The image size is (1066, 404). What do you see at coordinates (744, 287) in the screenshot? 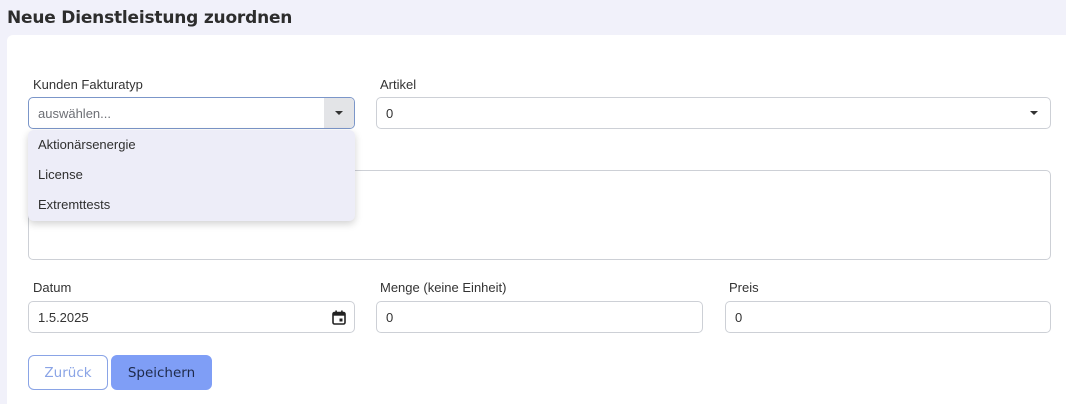
I see `price-label: Preis` at bounding box center [744, 287].